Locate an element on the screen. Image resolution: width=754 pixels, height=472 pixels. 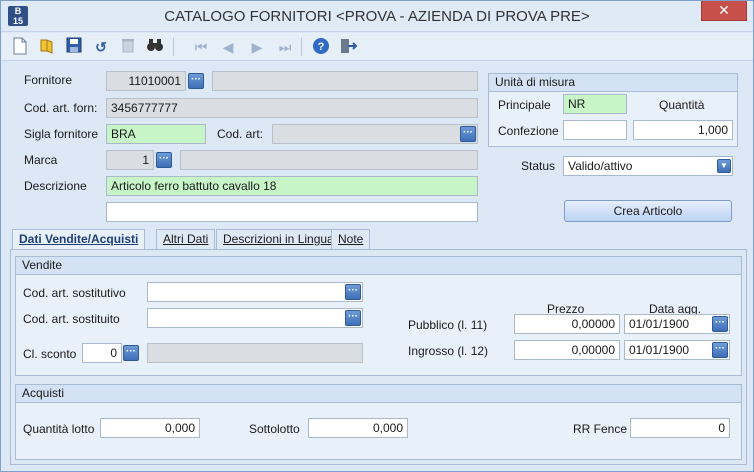
cl-sconto-label: Cl. sconto is located at coordinates (50, 354).